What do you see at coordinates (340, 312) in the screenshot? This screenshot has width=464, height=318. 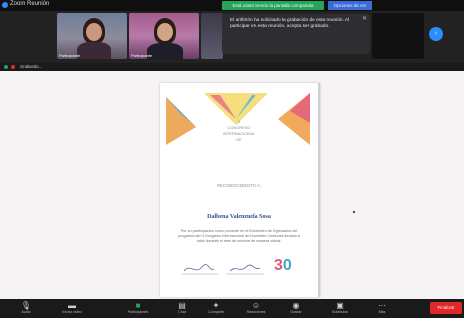 I see `captions-label: Subtítulos` at bounding box center [340, 312].